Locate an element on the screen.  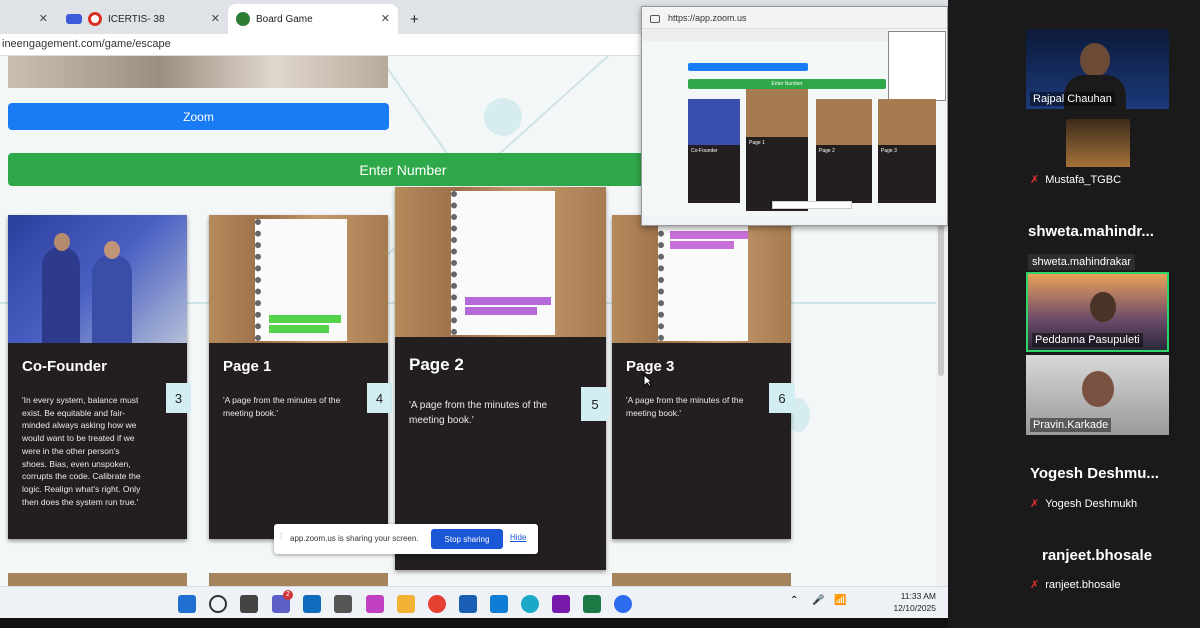
tab-label: ICERTIS- 38 is located at coordinates (136, 19).